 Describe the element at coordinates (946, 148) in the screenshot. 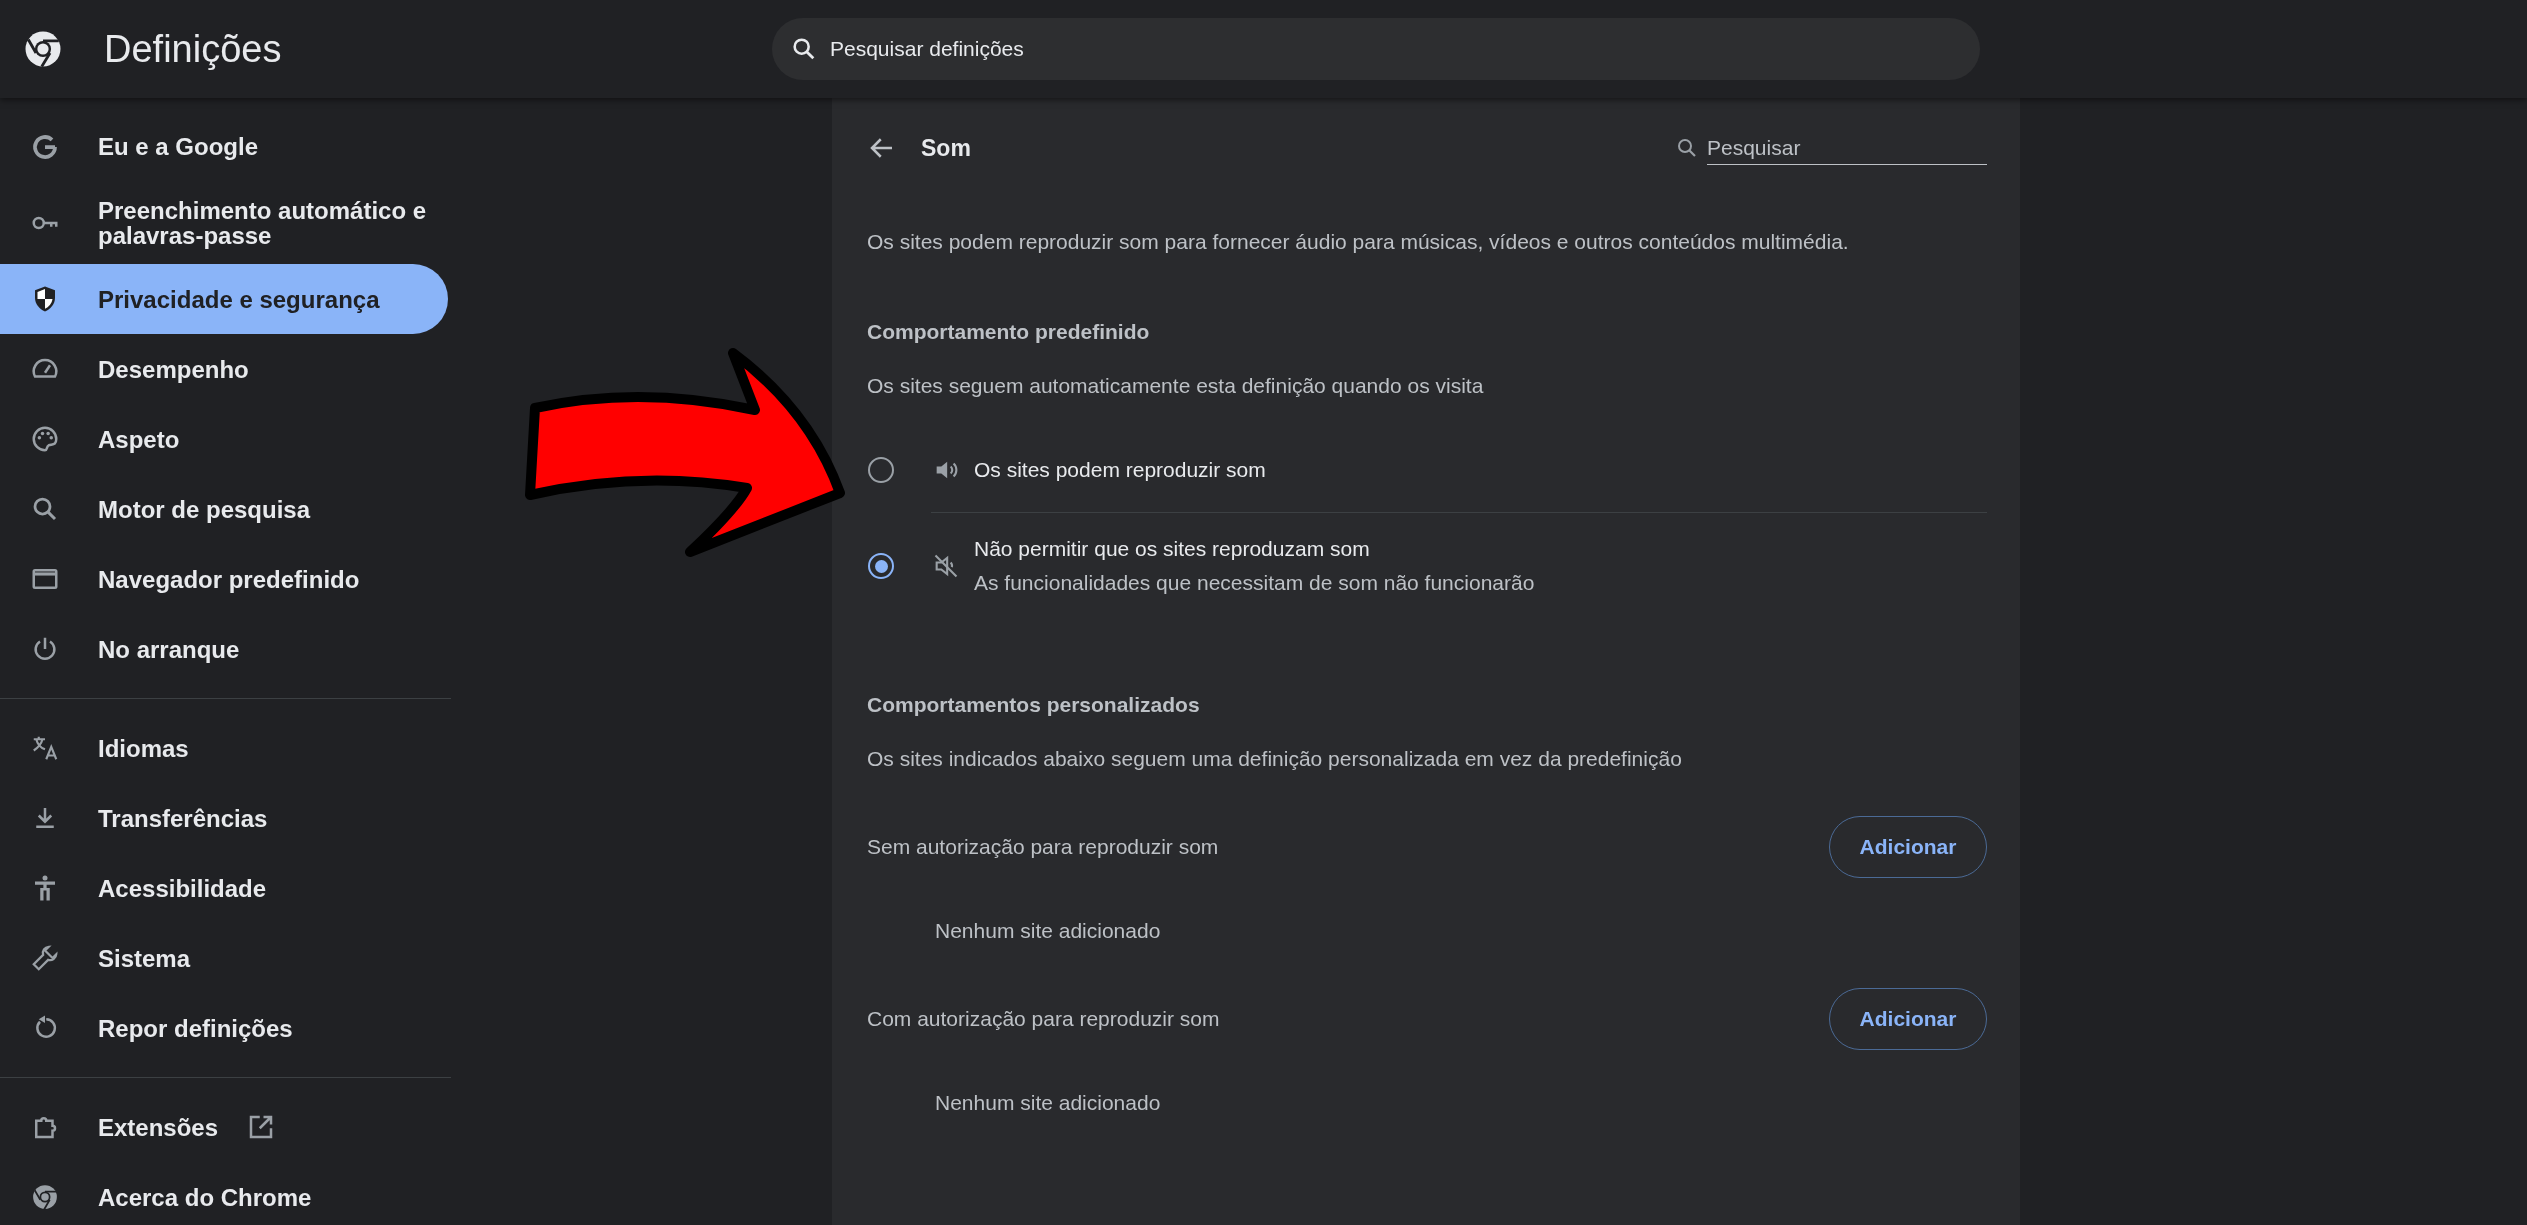

I see `section-title: Som` at that location.